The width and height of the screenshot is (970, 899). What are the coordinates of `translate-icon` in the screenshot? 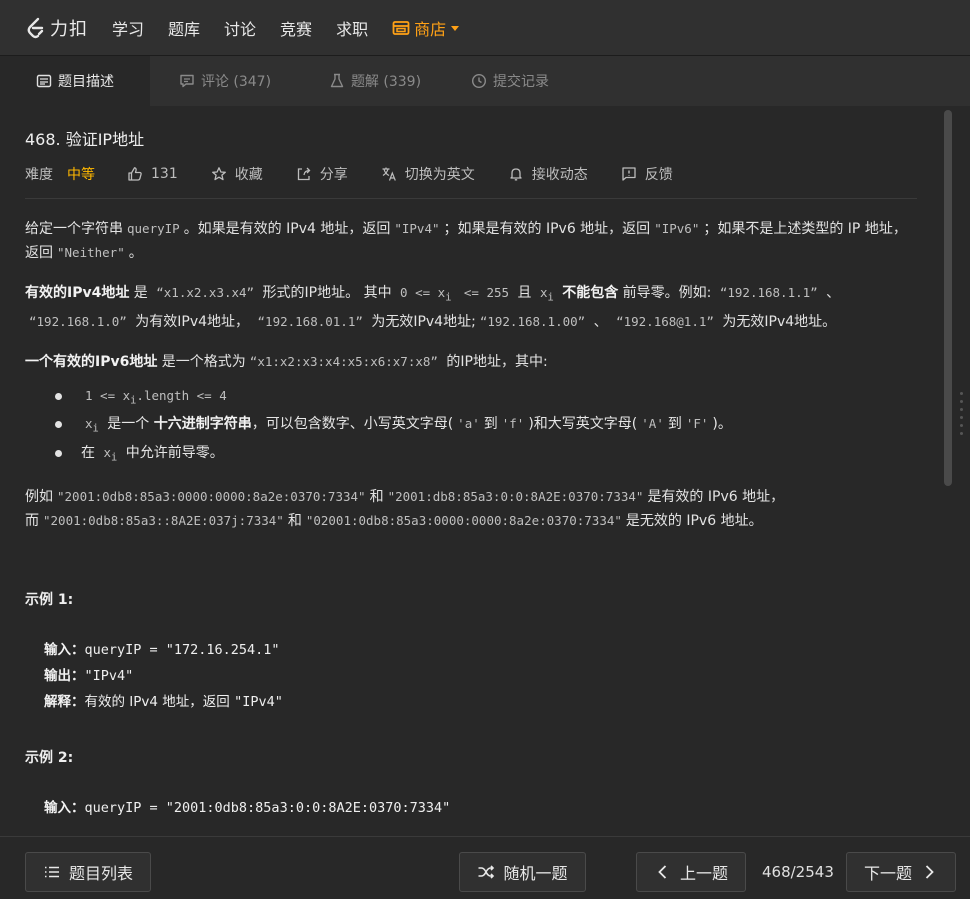 It's located at (389, 174).